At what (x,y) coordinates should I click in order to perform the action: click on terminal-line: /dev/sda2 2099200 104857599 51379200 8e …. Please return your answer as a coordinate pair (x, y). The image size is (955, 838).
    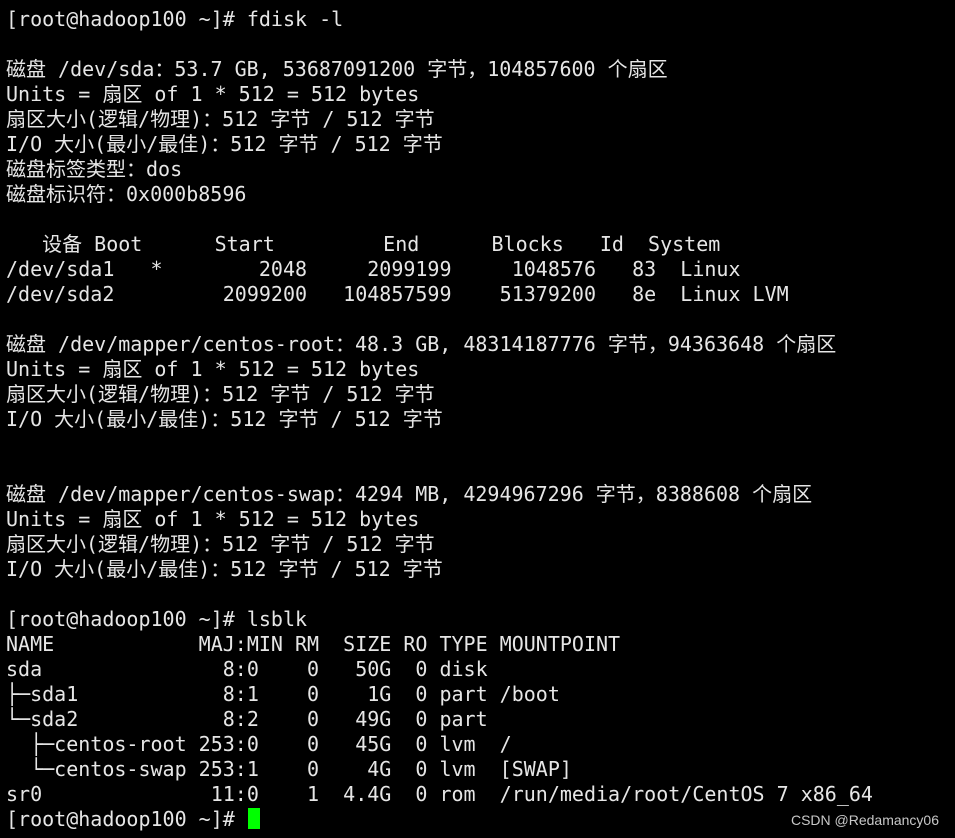
    Looking at the image, I should click on (397, 294).